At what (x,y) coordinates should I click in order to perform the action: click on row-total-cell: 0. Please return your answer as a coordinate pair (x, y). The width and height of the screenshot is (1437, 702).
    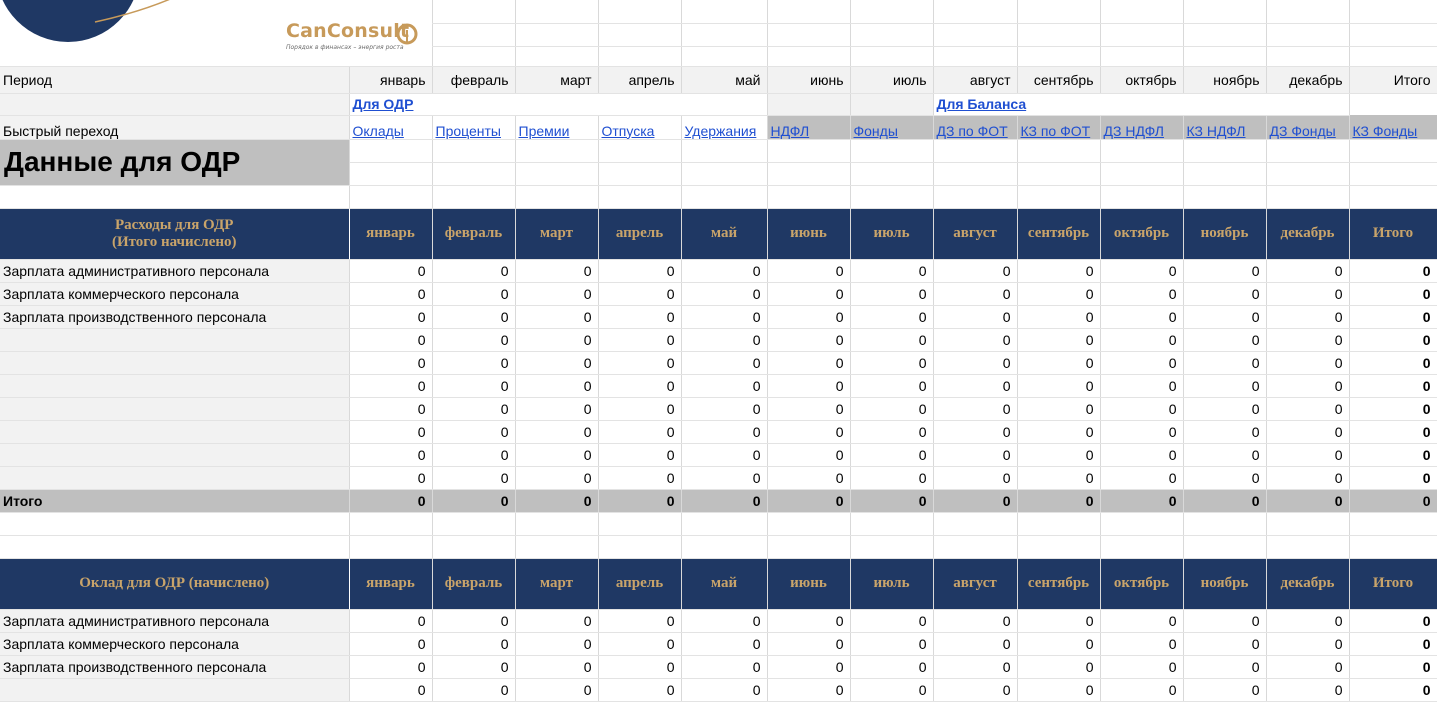
    Looking at the image, I should click on (1393, 455).